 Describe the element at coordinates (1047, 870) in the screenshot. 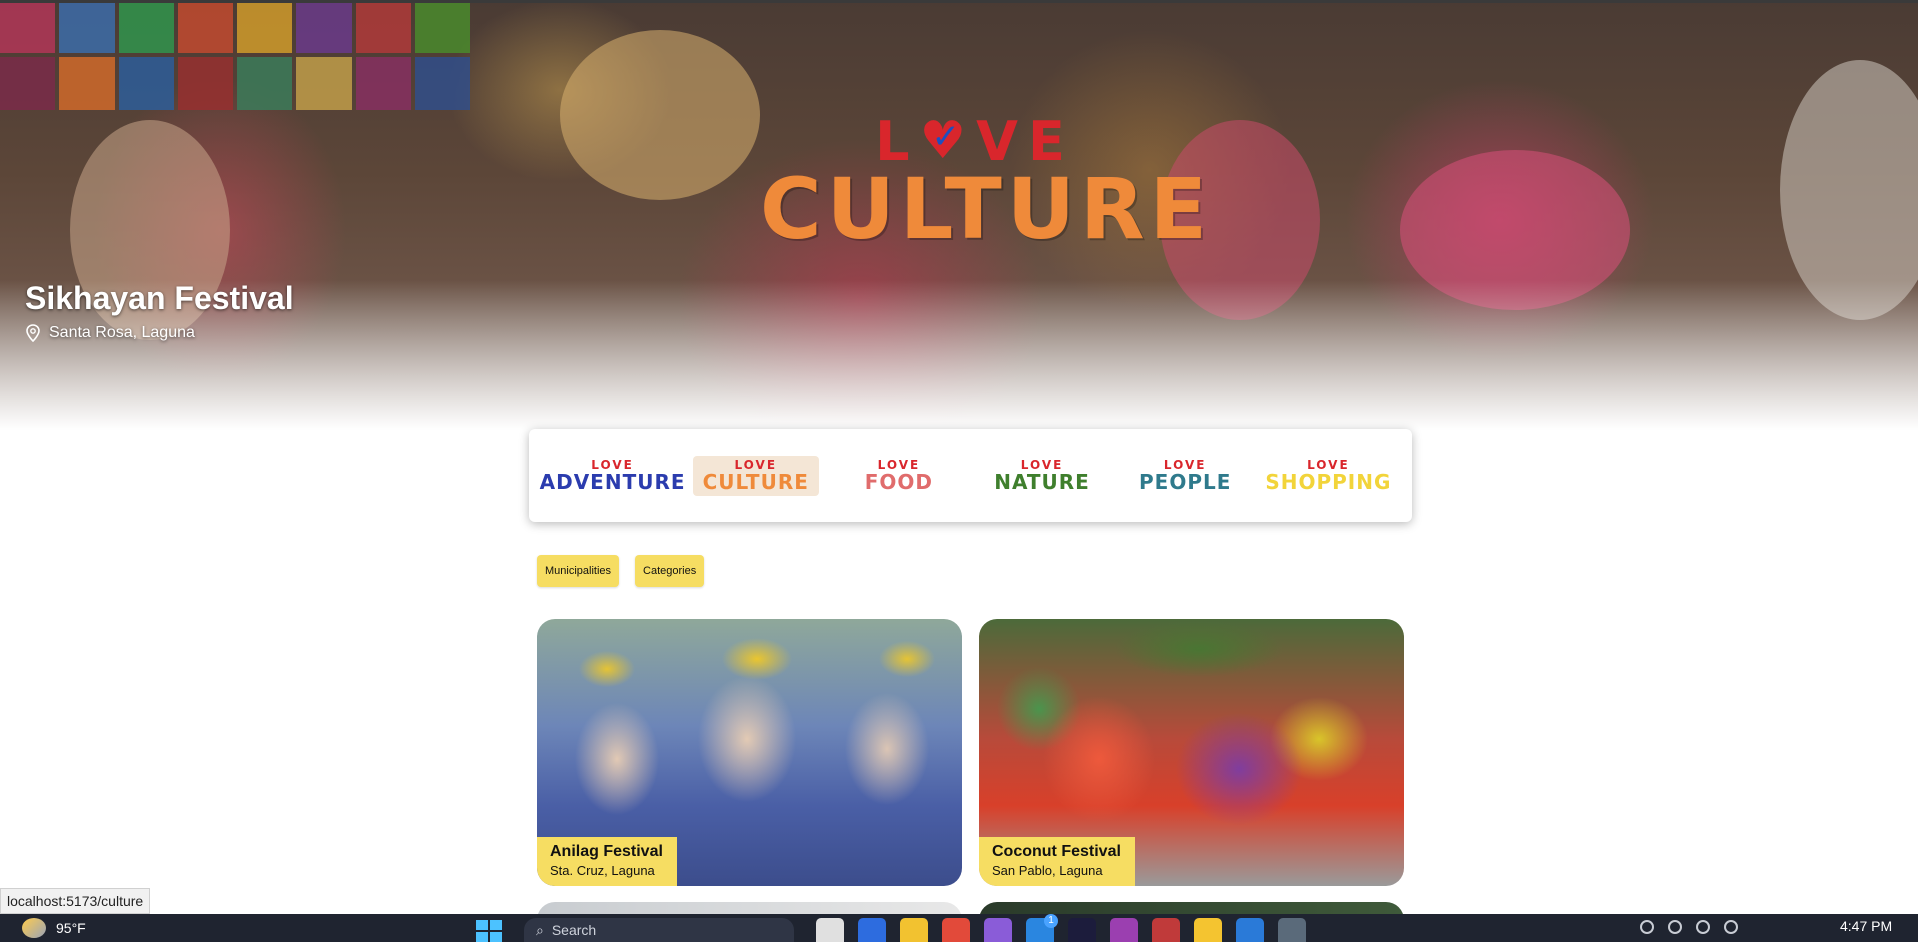

I see `card-location: San Pablo, Laguna` at that location.